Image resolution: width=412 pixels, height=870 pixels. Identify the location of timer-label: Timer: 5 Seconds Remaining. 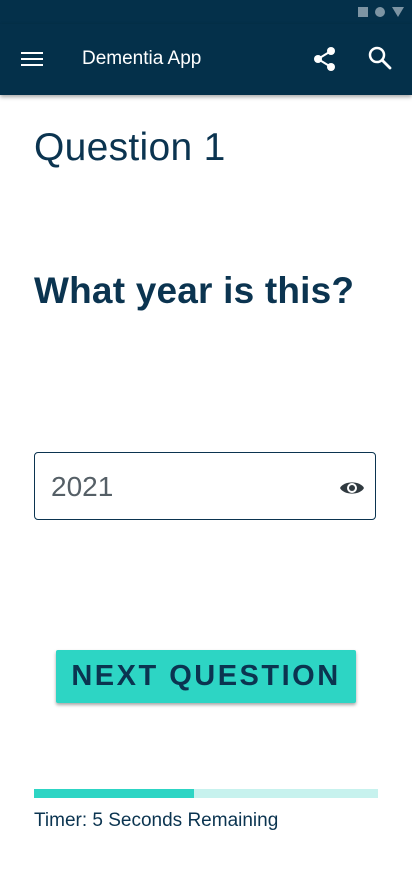
(156, 820).